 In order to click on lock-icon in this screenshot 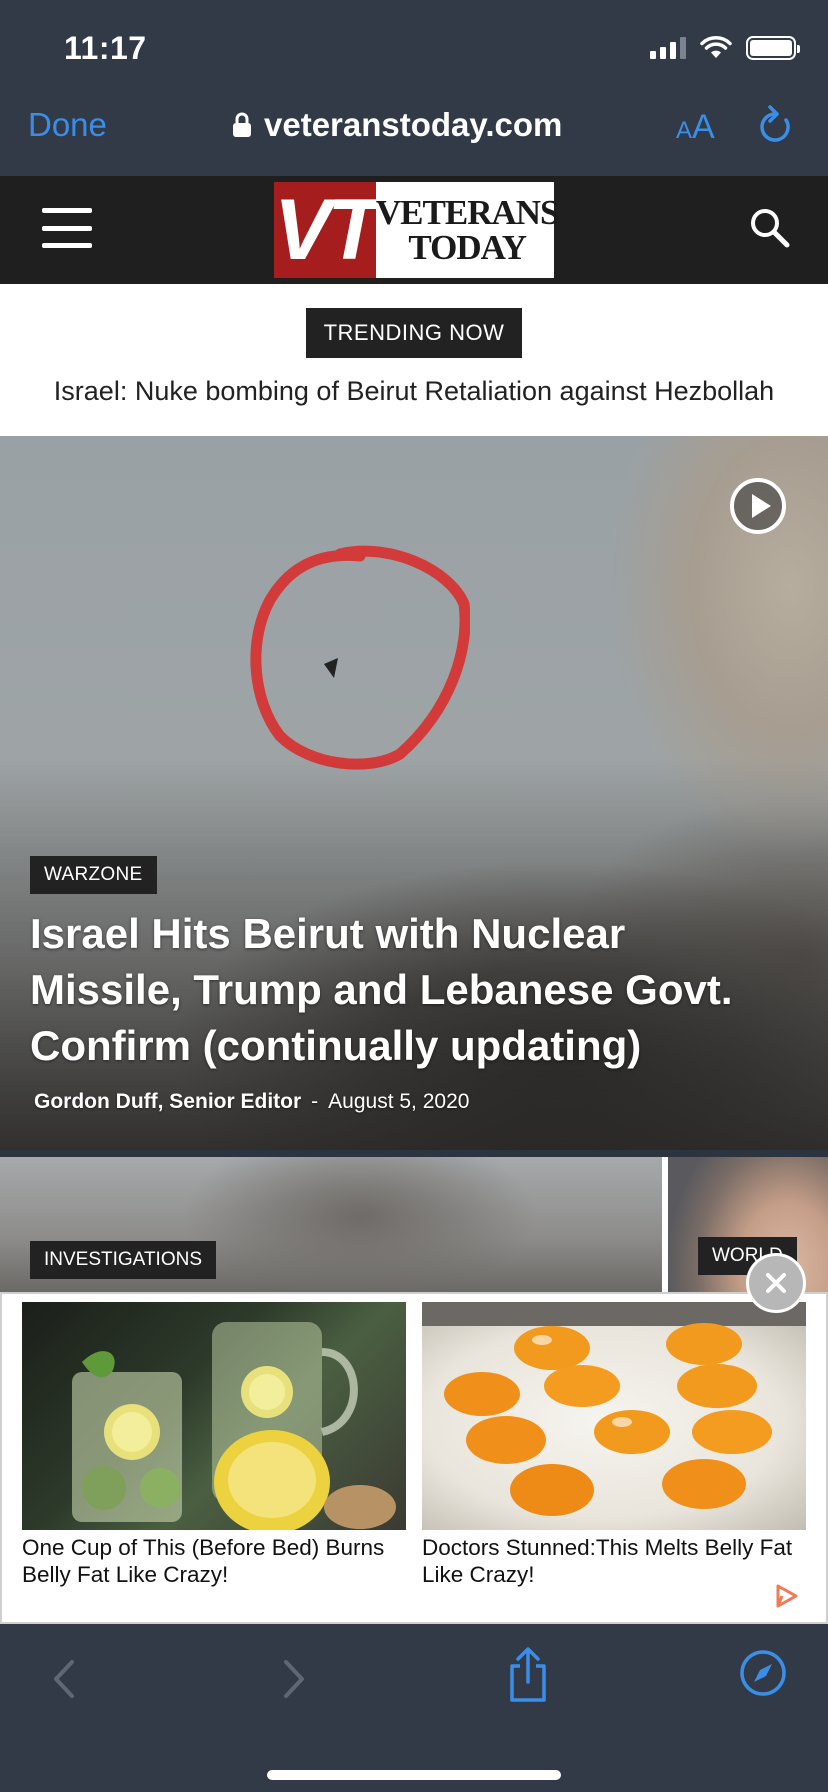, I will do `click(242, 124)`.